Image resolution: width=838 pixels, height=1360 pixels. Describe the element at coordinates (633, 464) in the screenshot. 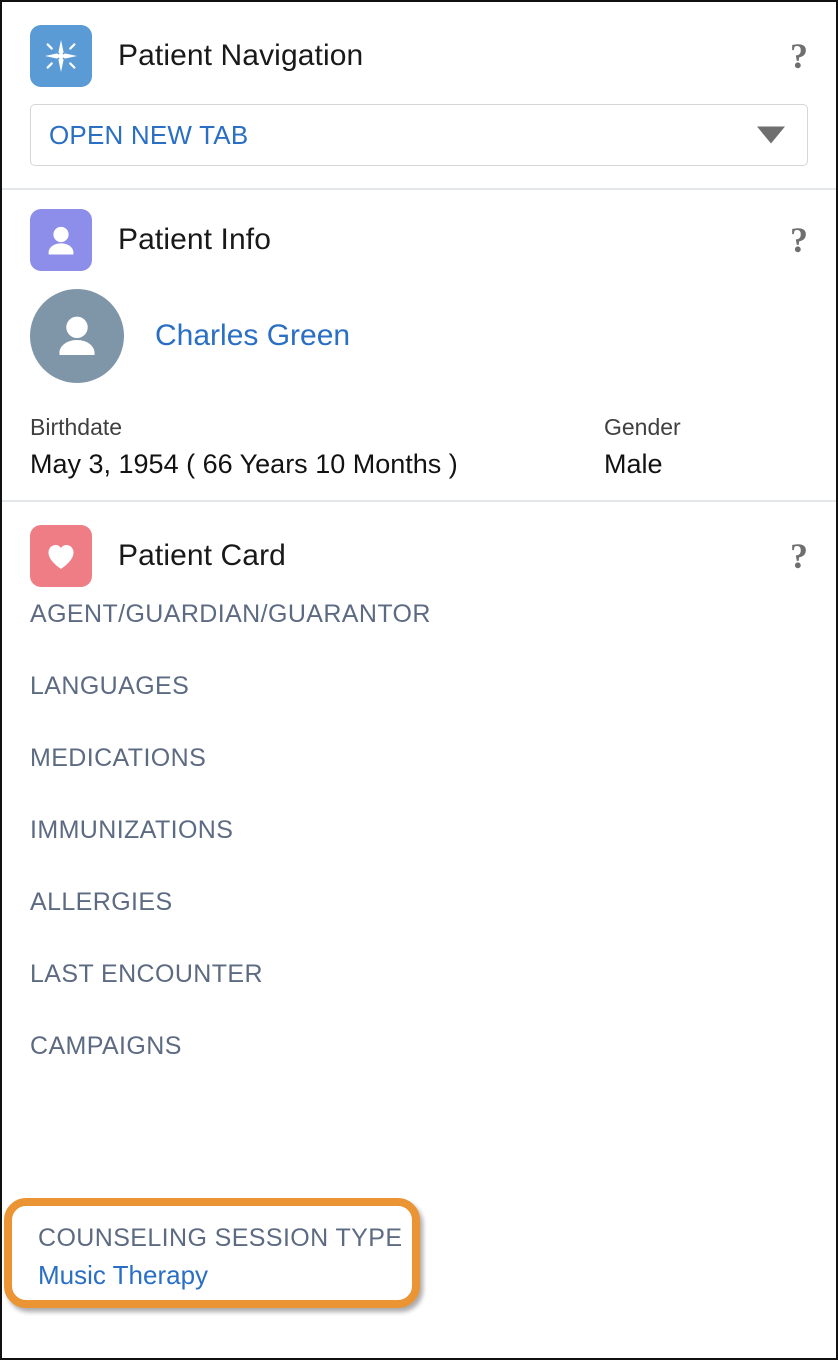

I see `field-gender-value: Male` at that location.